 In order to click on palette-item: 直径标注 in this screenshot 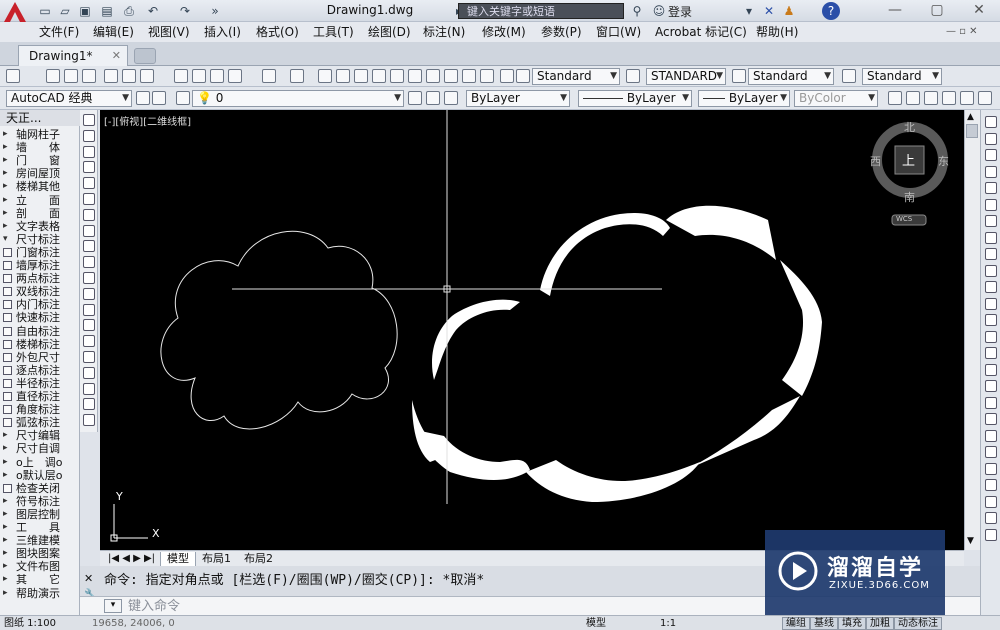, I will do `click(39, 396)`.